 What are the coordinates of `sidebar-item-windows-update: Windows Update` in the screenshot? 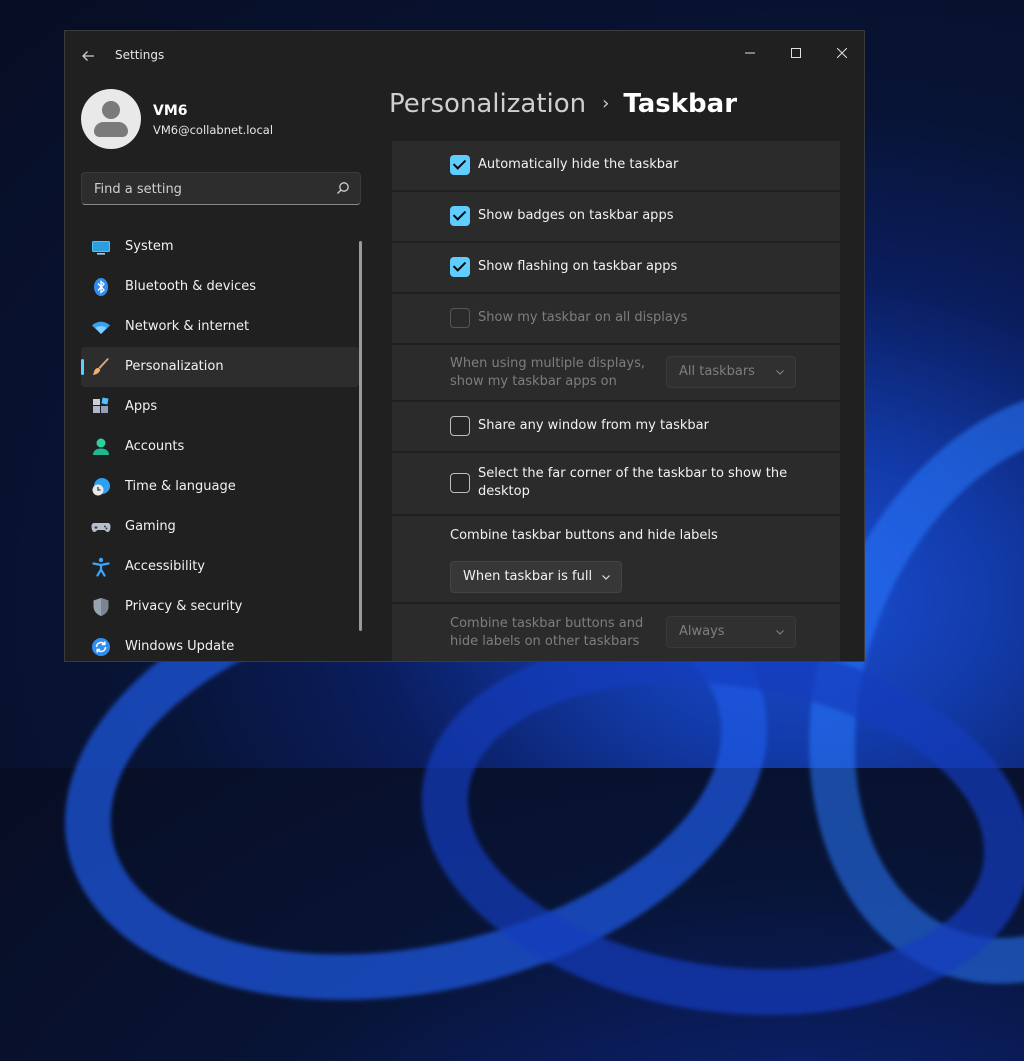 It's located at (220, 644).